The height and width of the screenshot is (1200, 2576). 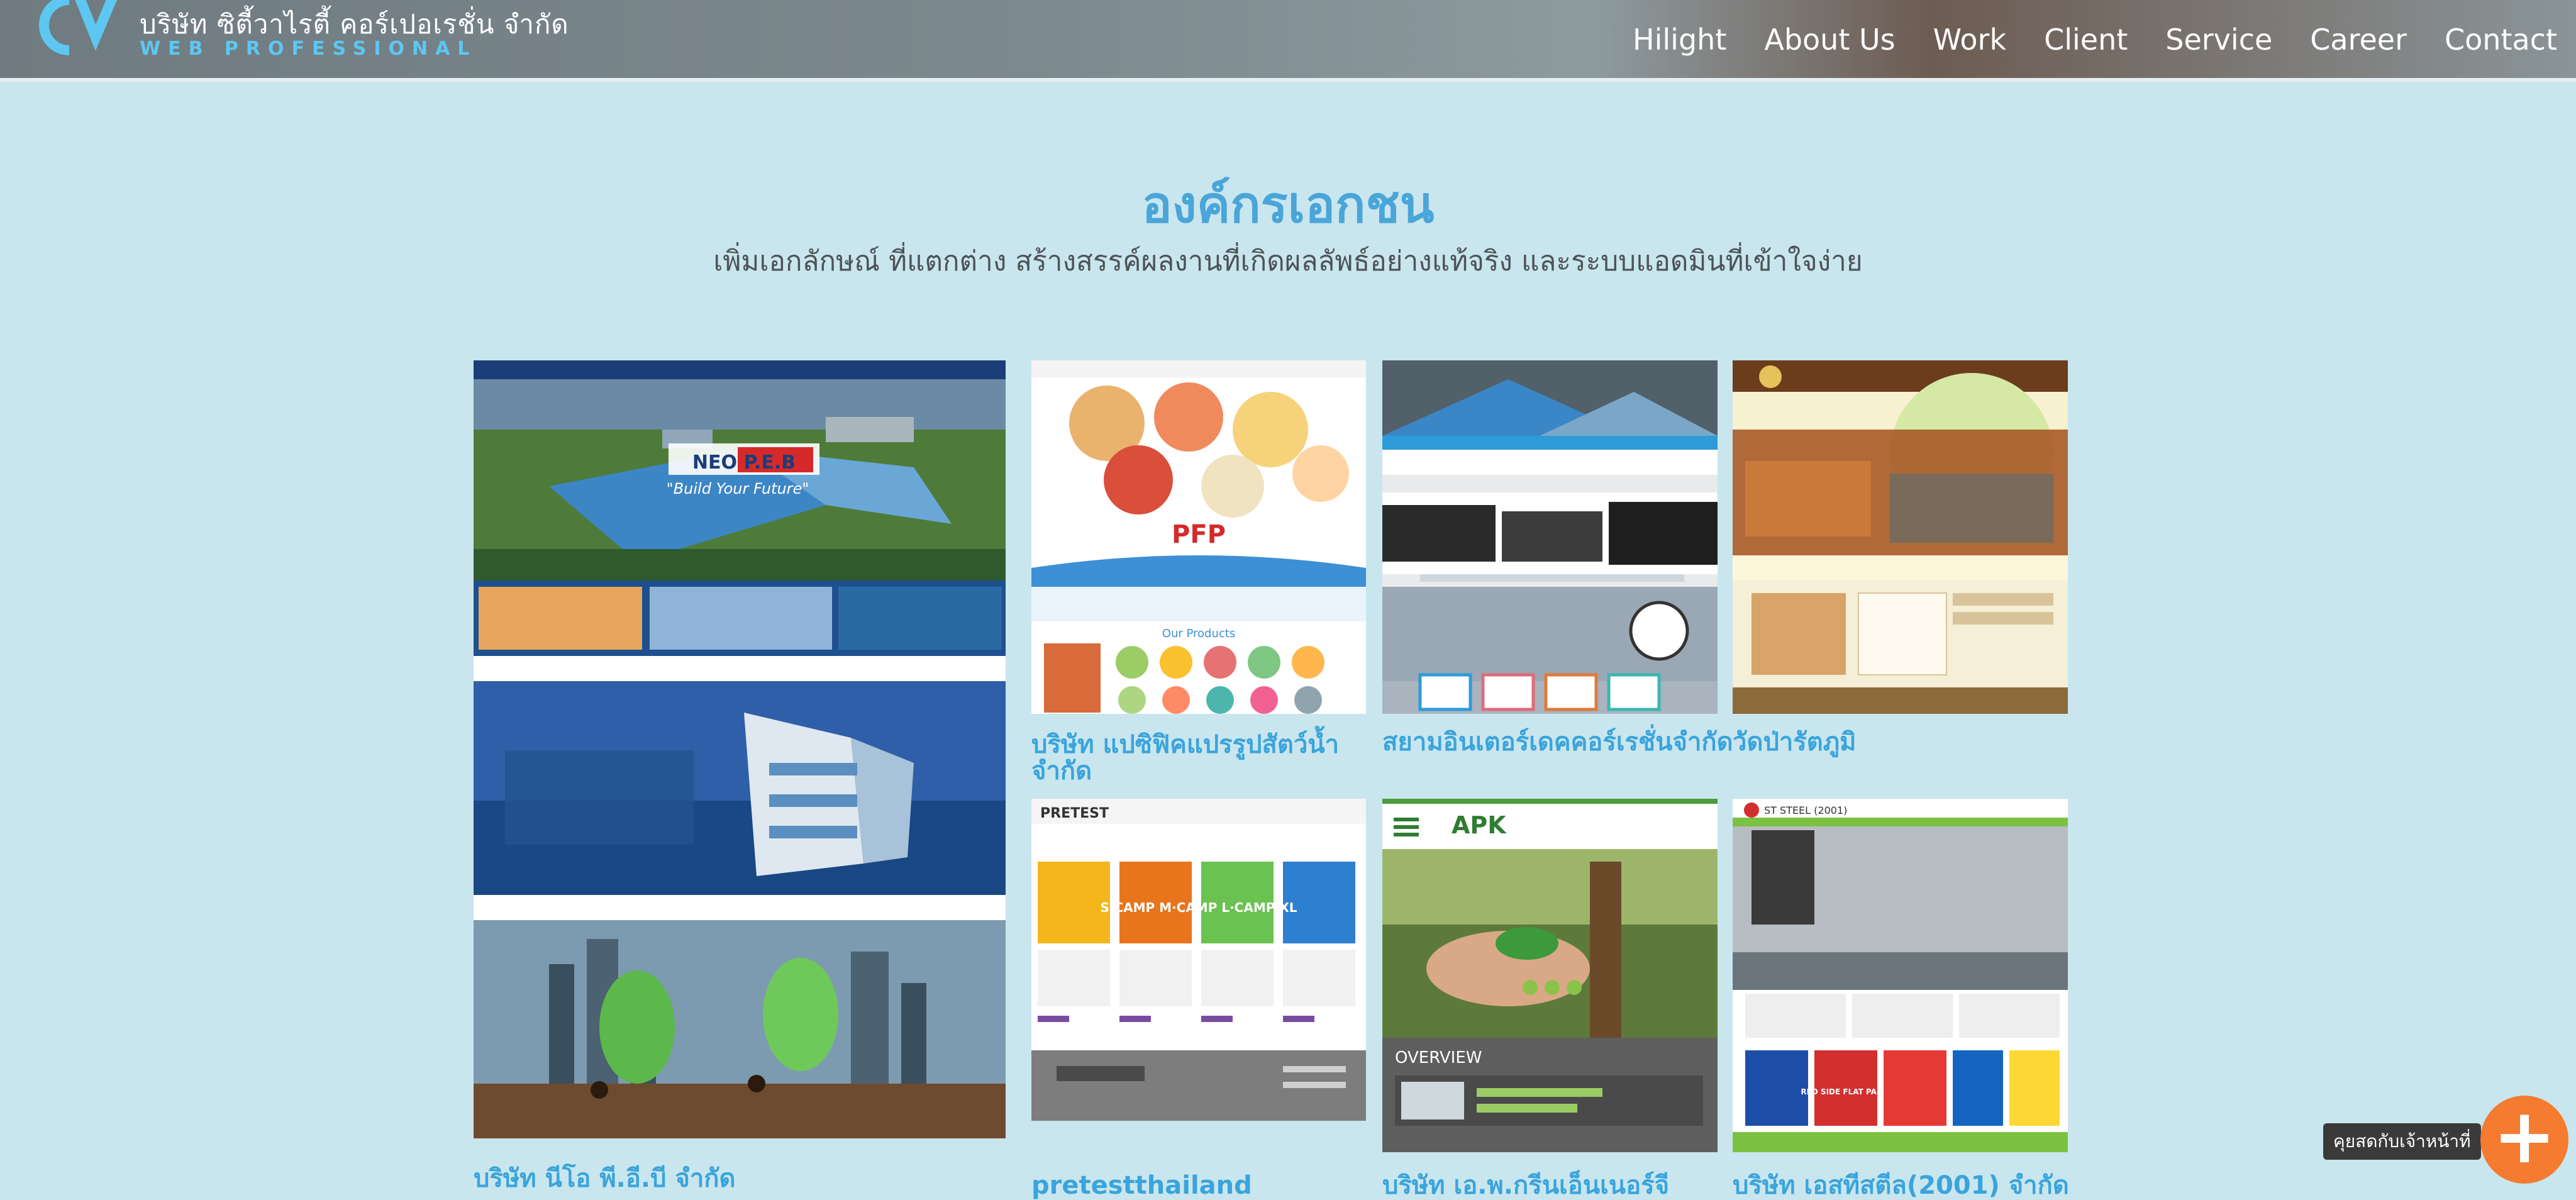 What do you see at coordinates (744, 463) in the screenshot?
I see `neo-peb-logo-text: NEO P.E.B` at bounding box center [744, 463].